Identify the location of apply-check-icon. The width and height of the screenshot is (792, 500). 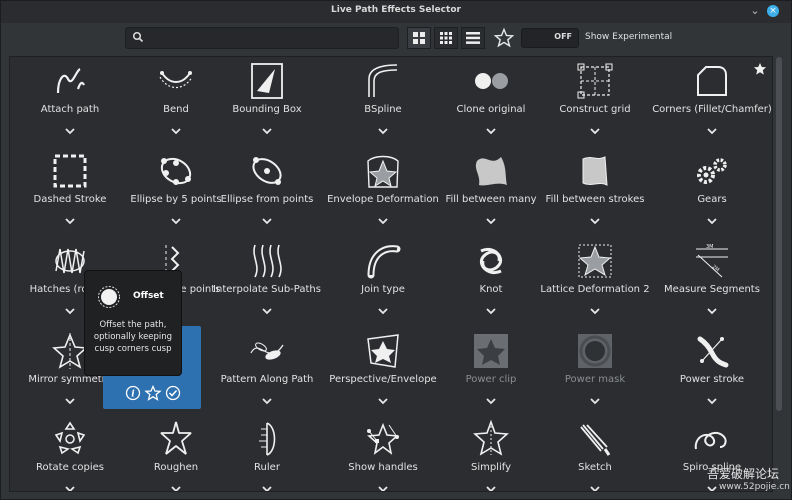
(173, 393).